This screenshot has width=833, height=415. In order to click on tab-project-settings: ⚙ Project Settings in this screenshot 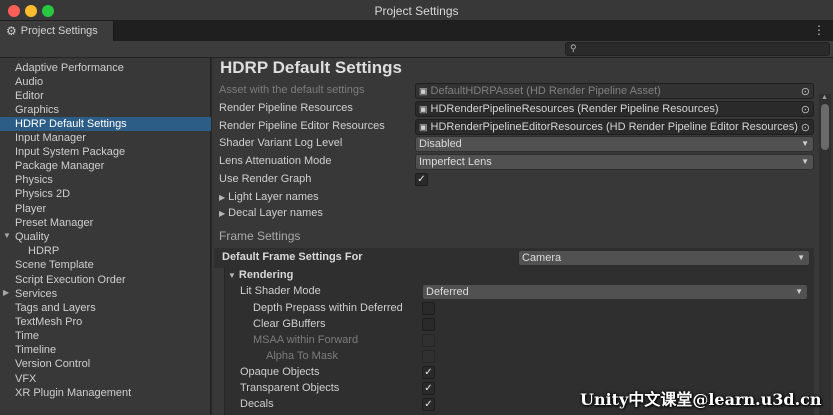, I will do `click(57, 31)`.